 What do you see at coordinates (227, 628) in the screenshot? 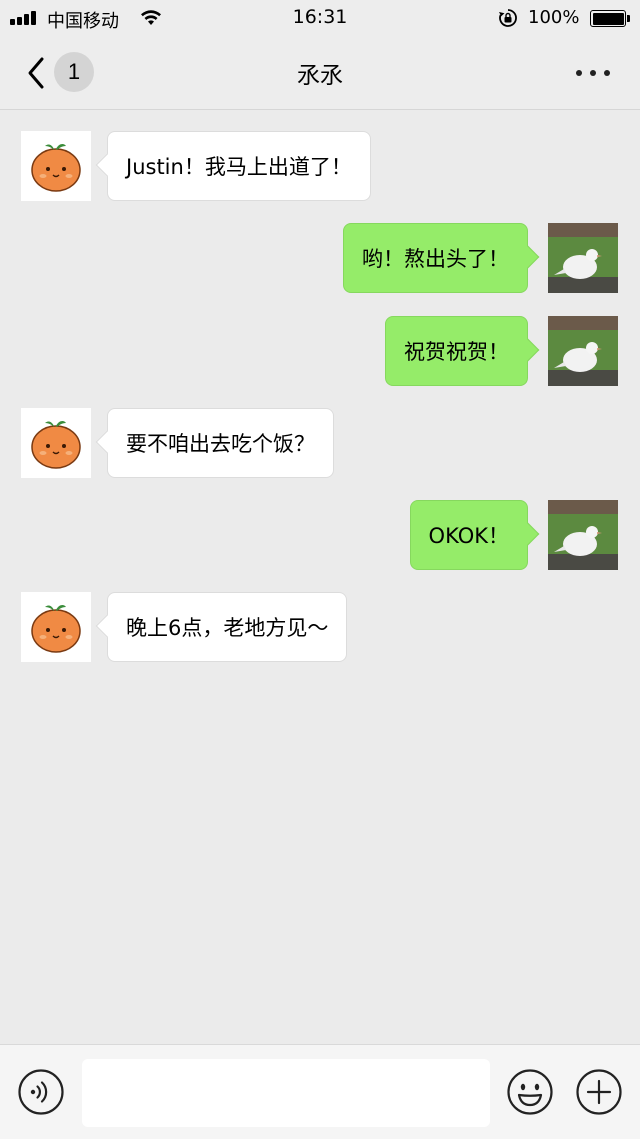
I see `message-text: 晚上6点，老地方见～` at bounding box center [227, 628].